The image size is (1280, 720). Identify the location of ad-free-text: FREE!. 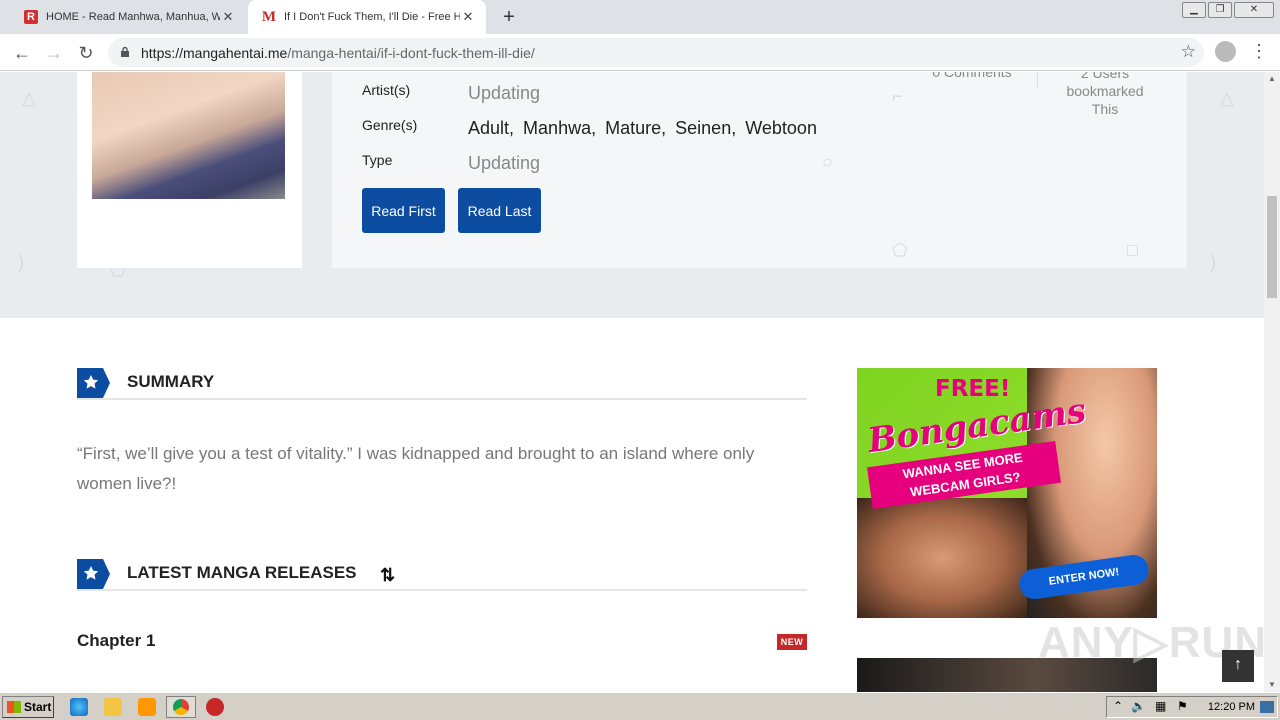
(973, 389).